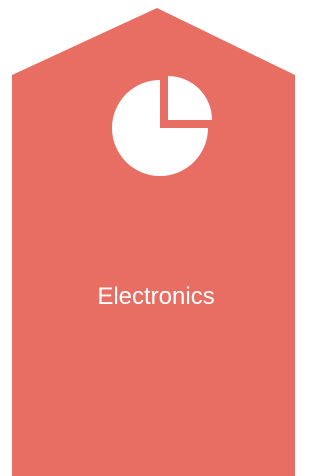 Image resolution: width=320 pixels, height=476 pixels. Describe the element at coordinates (162, 126) in the screenshot. I see `pie-chart-icon` at that location.